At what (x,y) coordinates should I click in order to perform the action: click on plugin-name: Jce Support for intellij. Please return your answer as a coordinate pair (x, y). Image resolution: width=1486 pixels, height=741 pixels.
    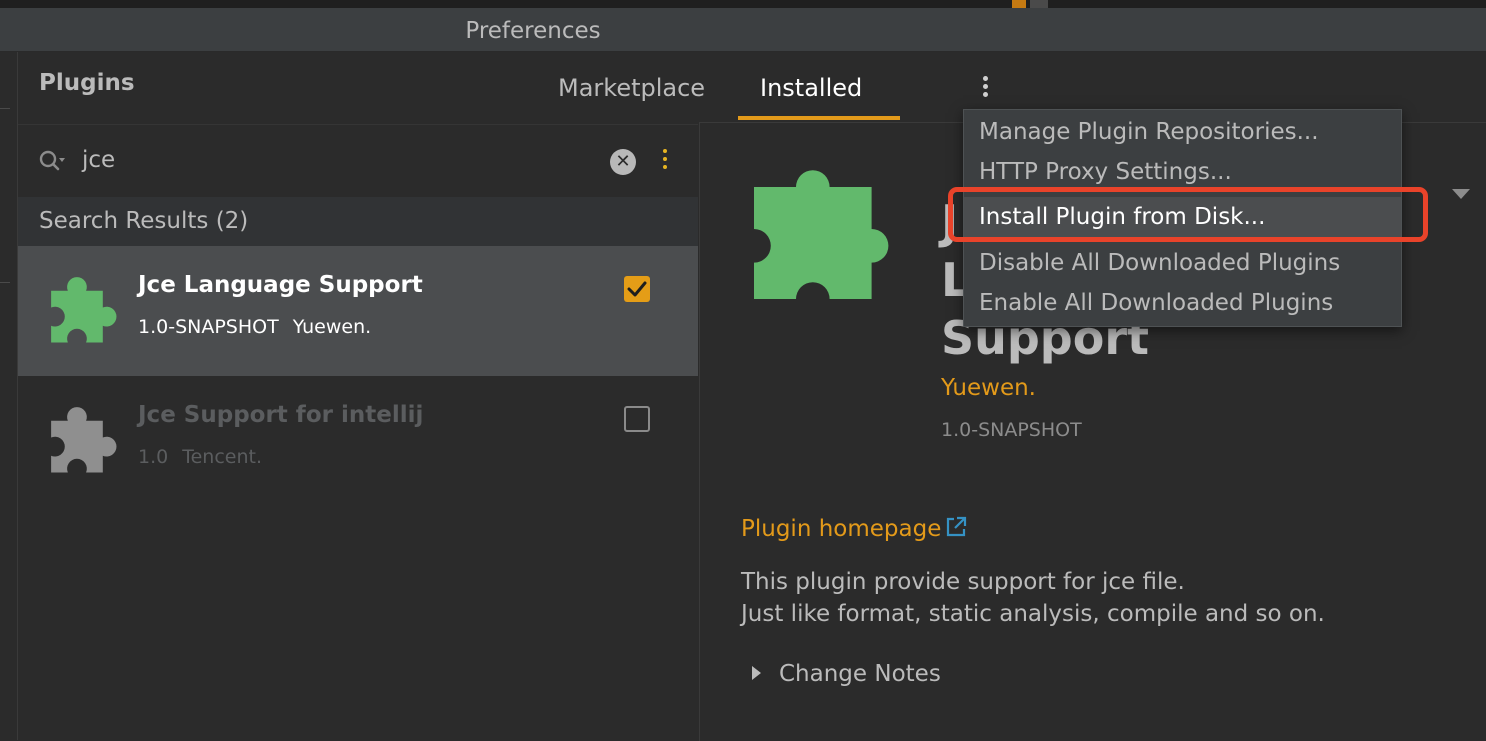
    Looking at the image, I should click on (281, 415).